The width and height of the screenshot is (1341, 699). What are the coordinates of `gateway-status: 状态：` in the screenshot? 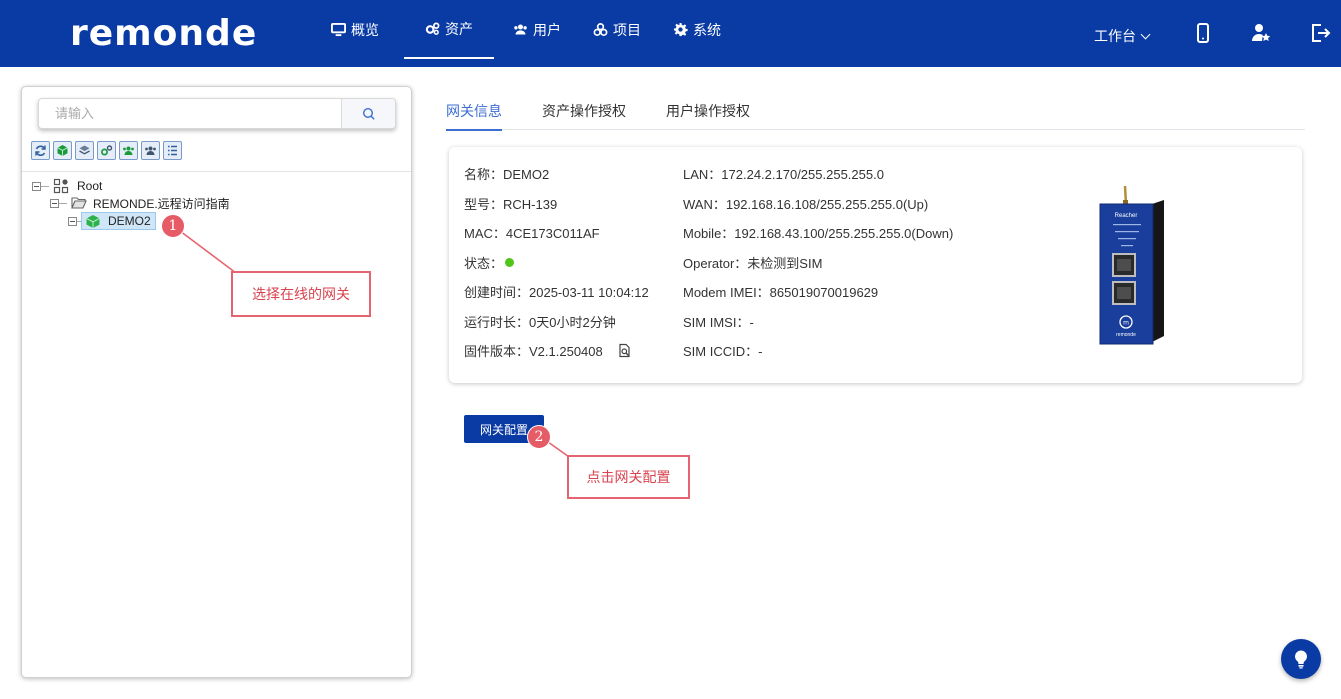 It's located at (489, 262).